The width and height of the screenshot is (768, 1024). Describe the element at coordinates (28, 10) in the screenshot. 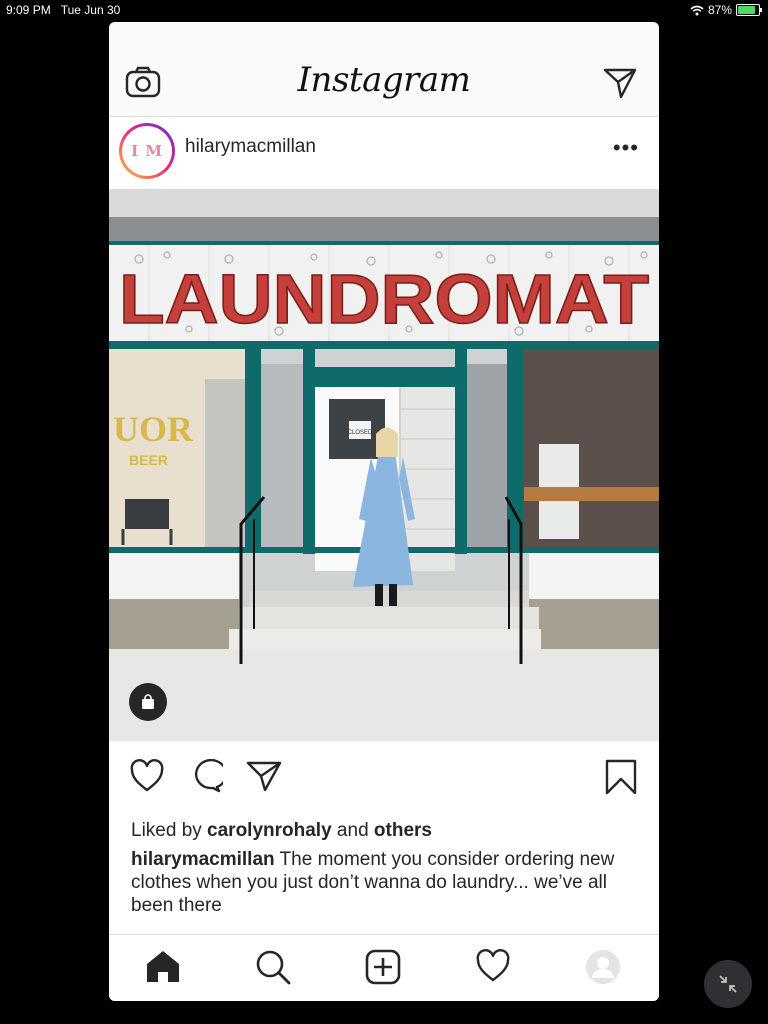

I see `status-time: 9:09 PM` at that location.